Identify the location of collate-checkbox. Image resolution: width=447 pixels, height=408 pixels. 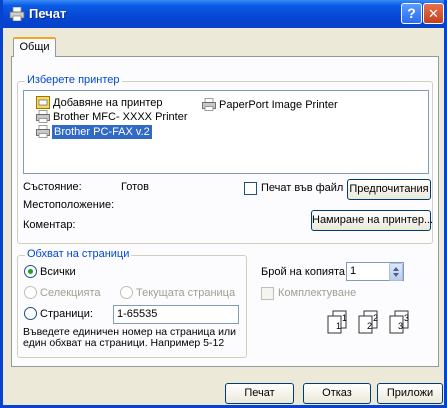
(267, 293).